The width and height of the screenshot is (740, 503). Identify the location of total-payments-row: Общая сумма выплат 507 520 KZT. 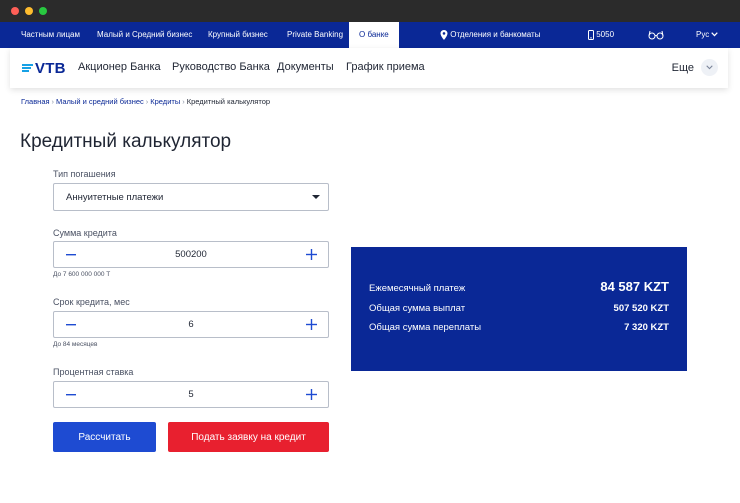
(519, 308).